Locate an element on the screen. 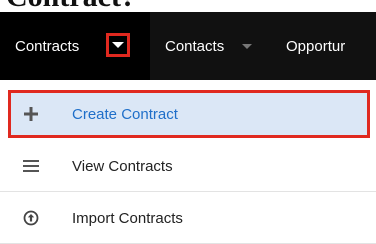 The image size is (376, 244). tab-opportunities-label: Opportur is located at coordinates (316, 46).